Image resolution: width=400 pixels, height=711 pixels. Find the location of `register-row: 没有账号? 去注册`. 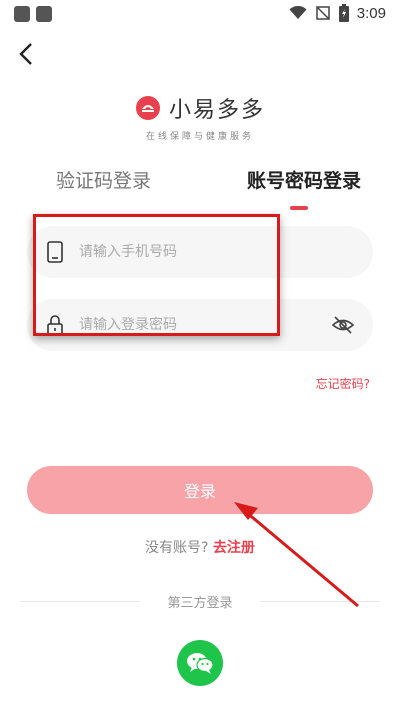

register-row: 没有账号? 去注册 is located at coordinates (200, 547).